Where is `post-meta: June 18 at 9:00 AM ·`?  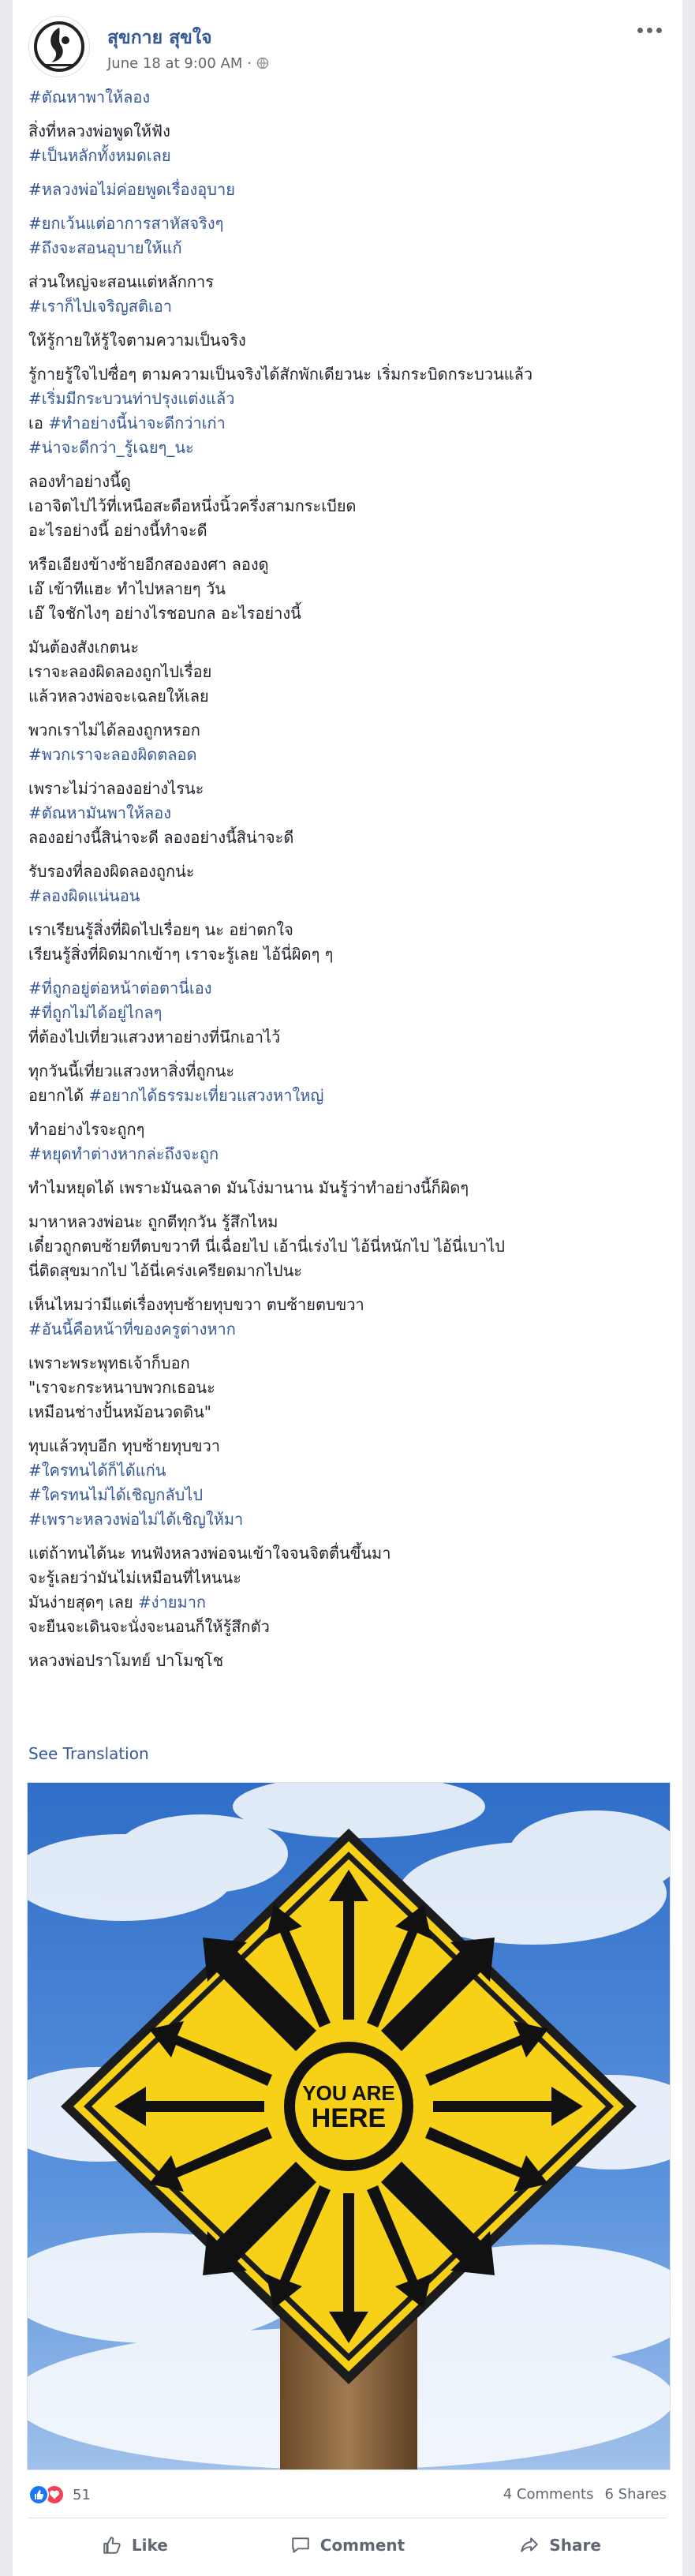 post-meta: June 18 at 9:00 AM · is located at coordinates (188, 63).